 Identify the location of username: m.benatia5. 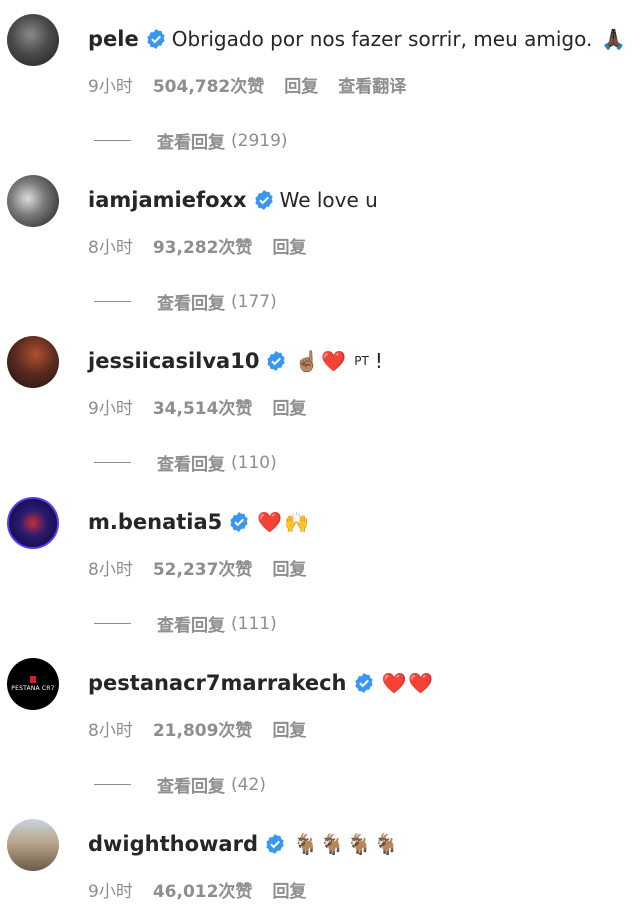
(155, 522).